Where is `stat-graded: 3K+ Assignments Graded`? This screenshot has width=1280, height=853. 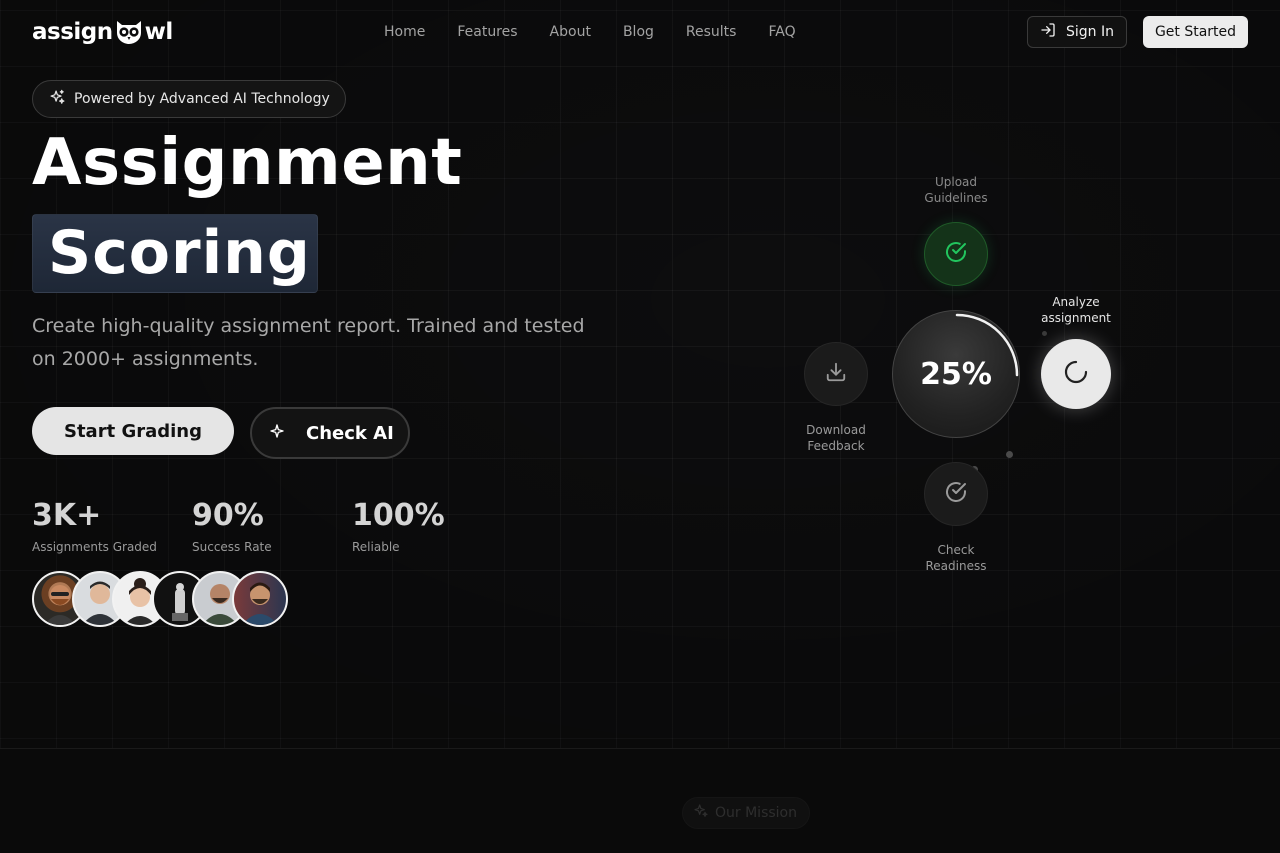
stat-graded: 3K+ Assignments Graded is located at coordinates (94, 526).